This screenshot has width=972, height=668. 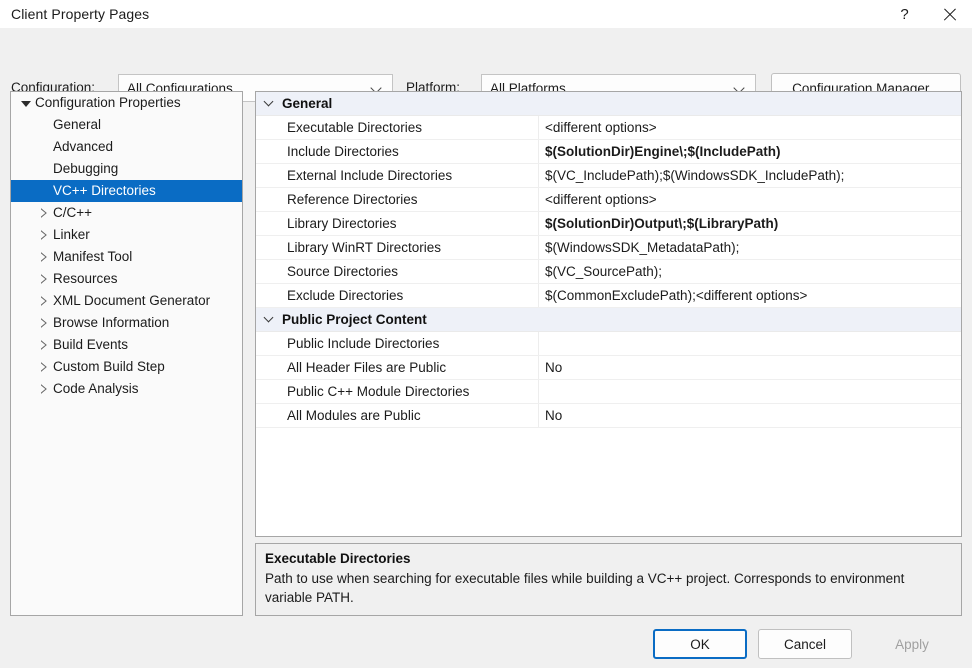 What do you see at coordinates (73, 212) in the screenshot?
I see `tree-item-label: C/C++` at bounding box center [73, 212].